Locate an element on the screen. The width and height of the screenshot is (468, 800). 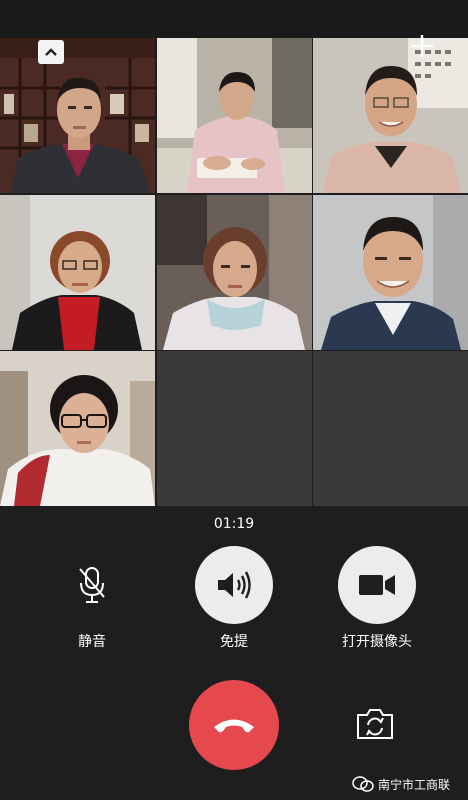
phone-hangup-icon is located at coordinates (234, 726).